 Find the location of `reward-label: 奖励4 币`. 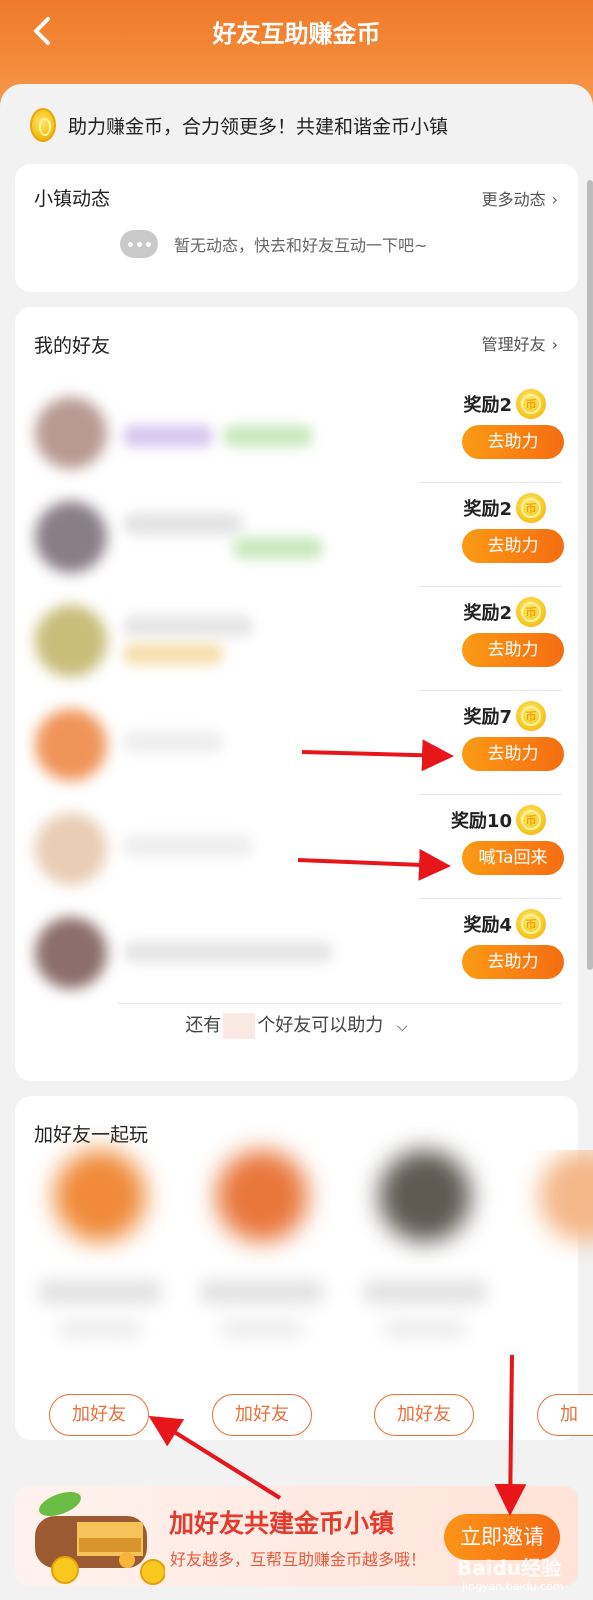

reward-label: 奖励4 币 is located at coordinates (504, 924).